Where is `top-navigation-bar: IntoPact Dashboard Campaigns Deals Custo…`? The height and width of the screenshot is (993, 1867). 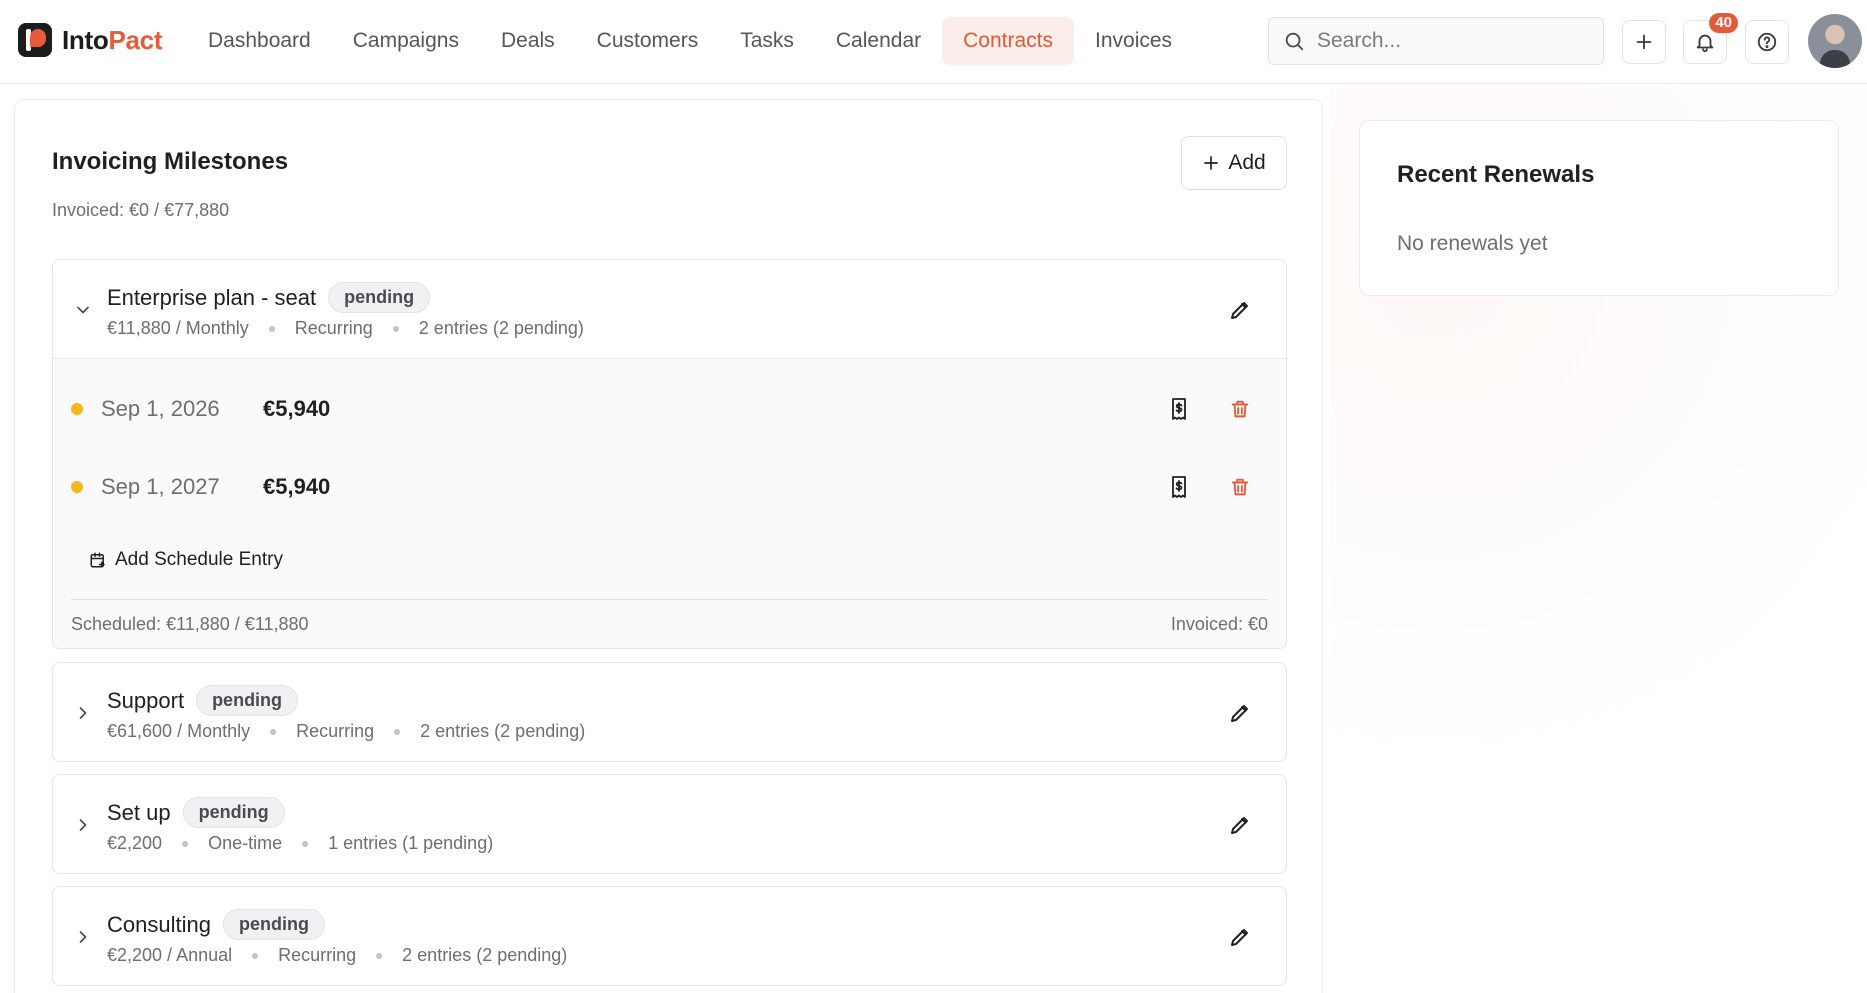 top-navigation-bar: IntoPact Dashboard Campaigns Deals Custo… is located at coordinates (933, 42).